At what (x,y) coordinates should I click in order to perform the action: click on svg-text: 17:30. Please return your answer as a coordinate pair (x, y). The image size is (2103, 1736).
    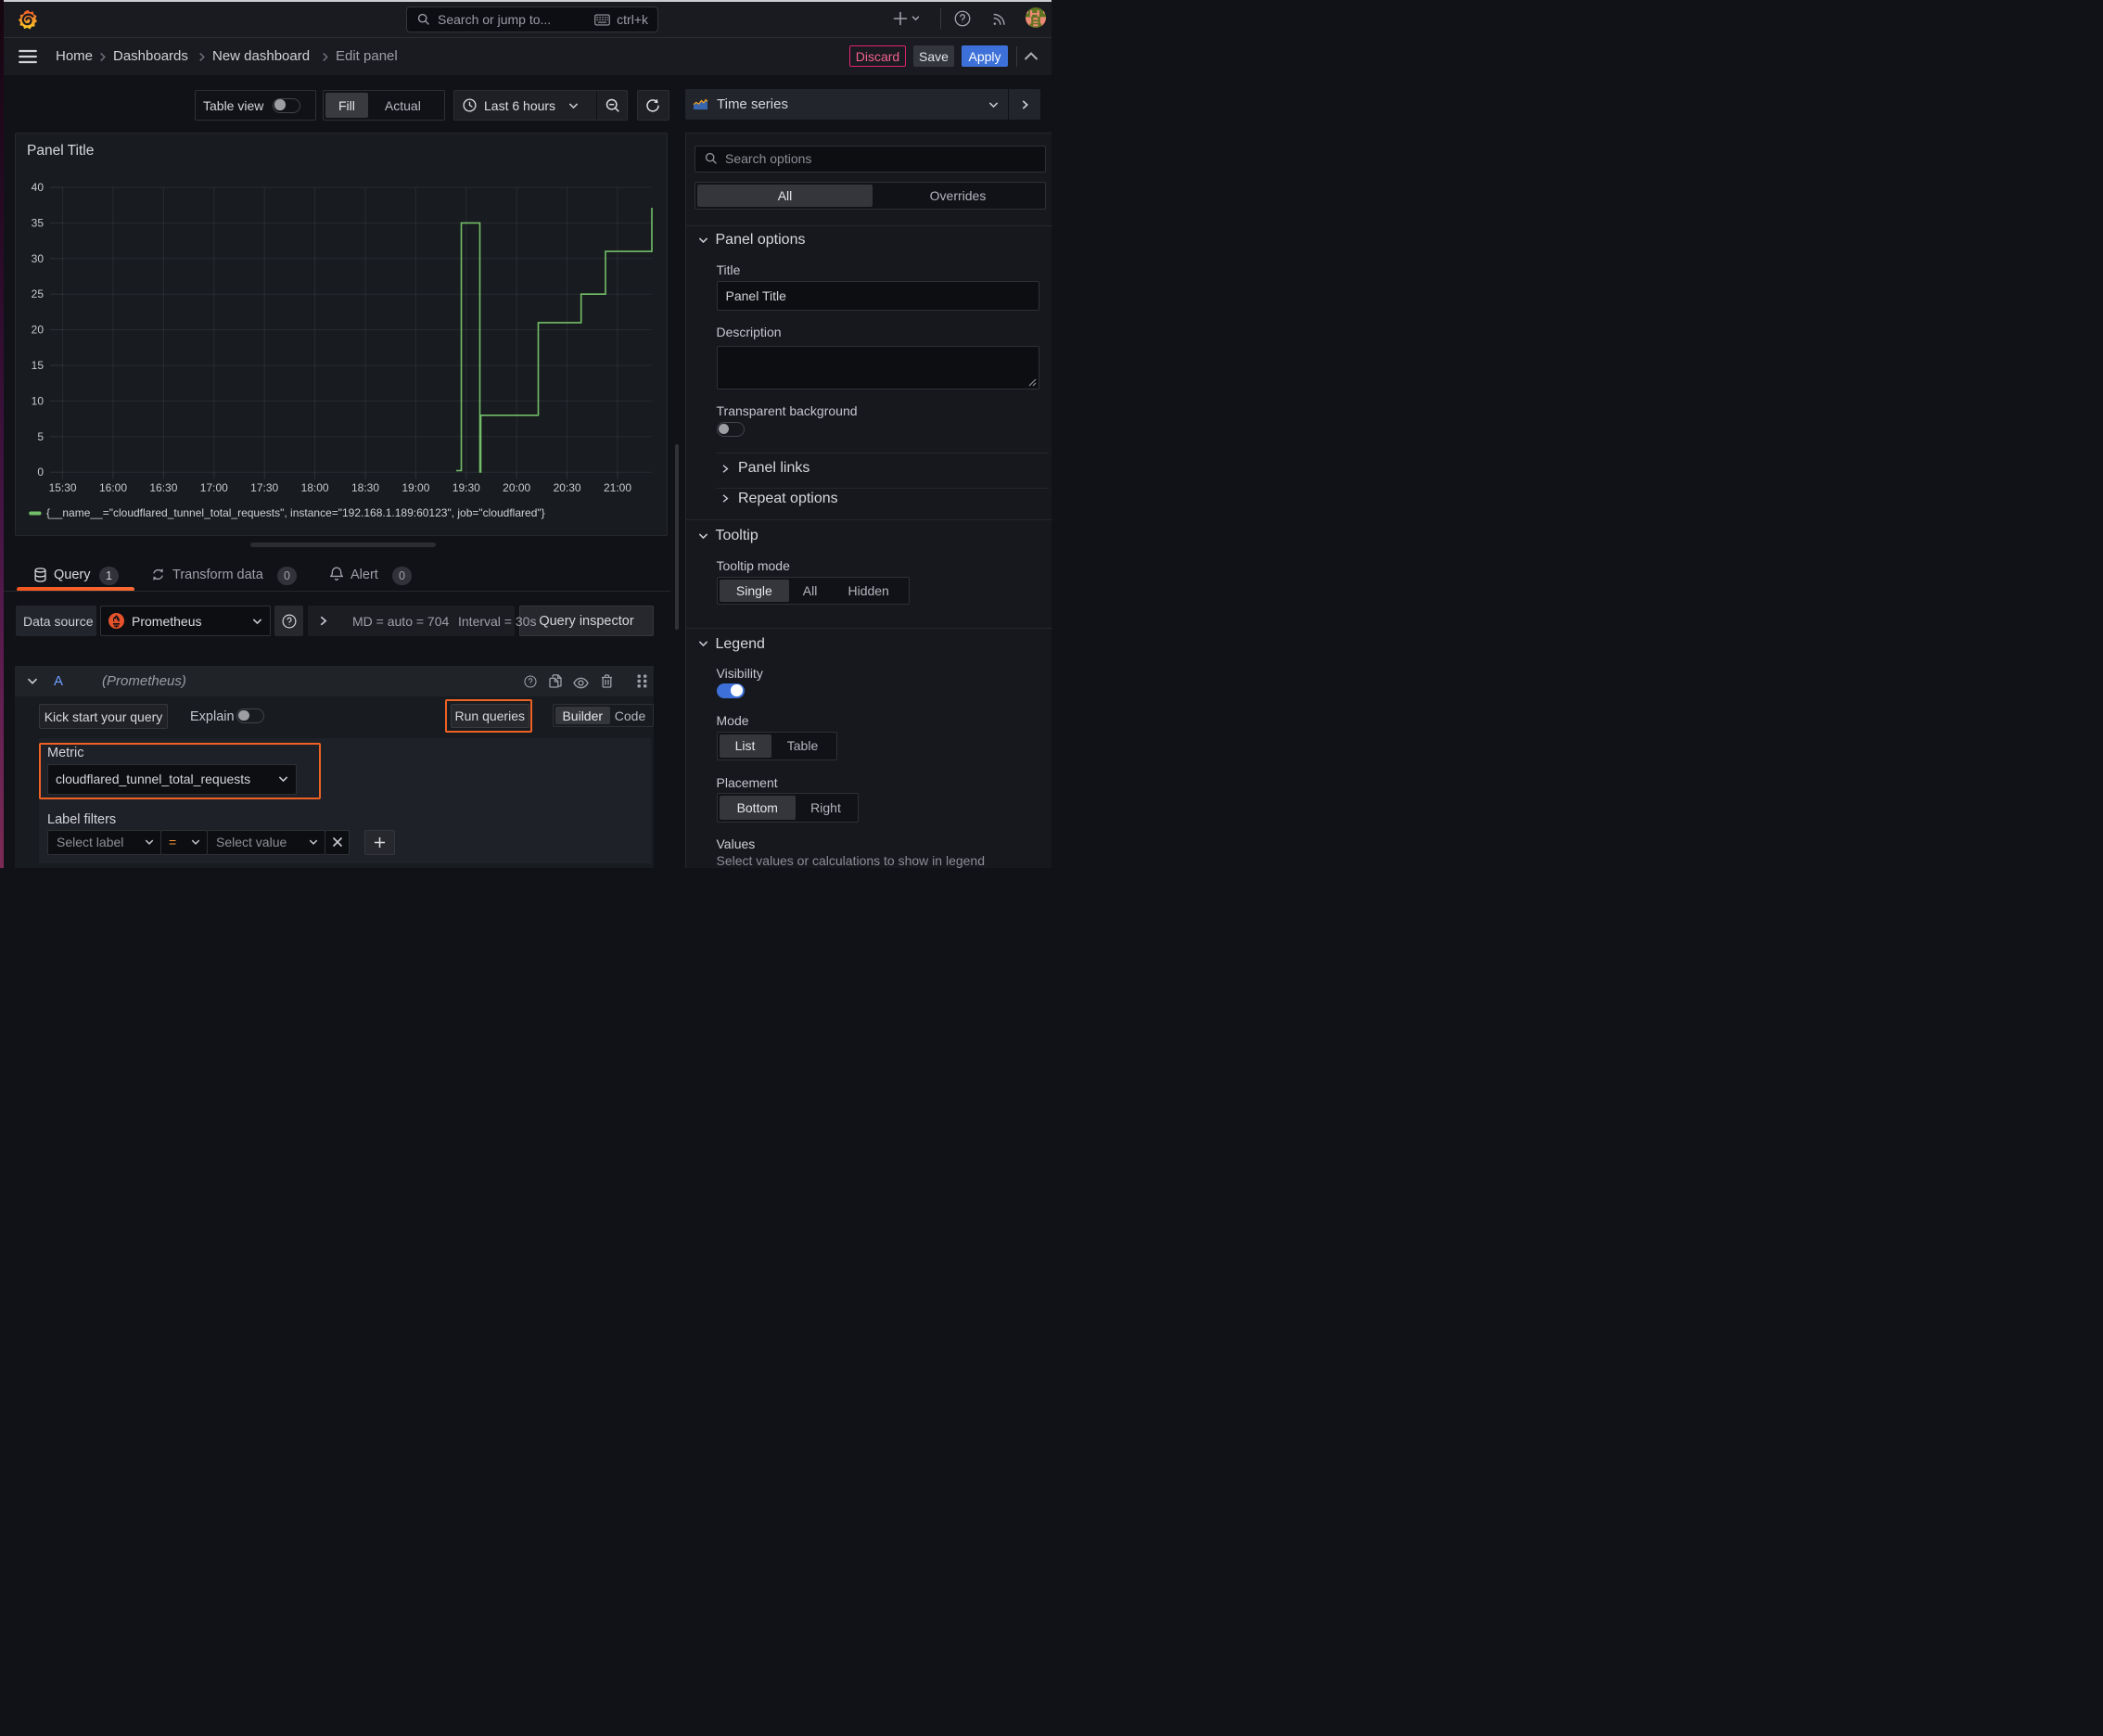
    Looking at the image, I should click on (264, 488).